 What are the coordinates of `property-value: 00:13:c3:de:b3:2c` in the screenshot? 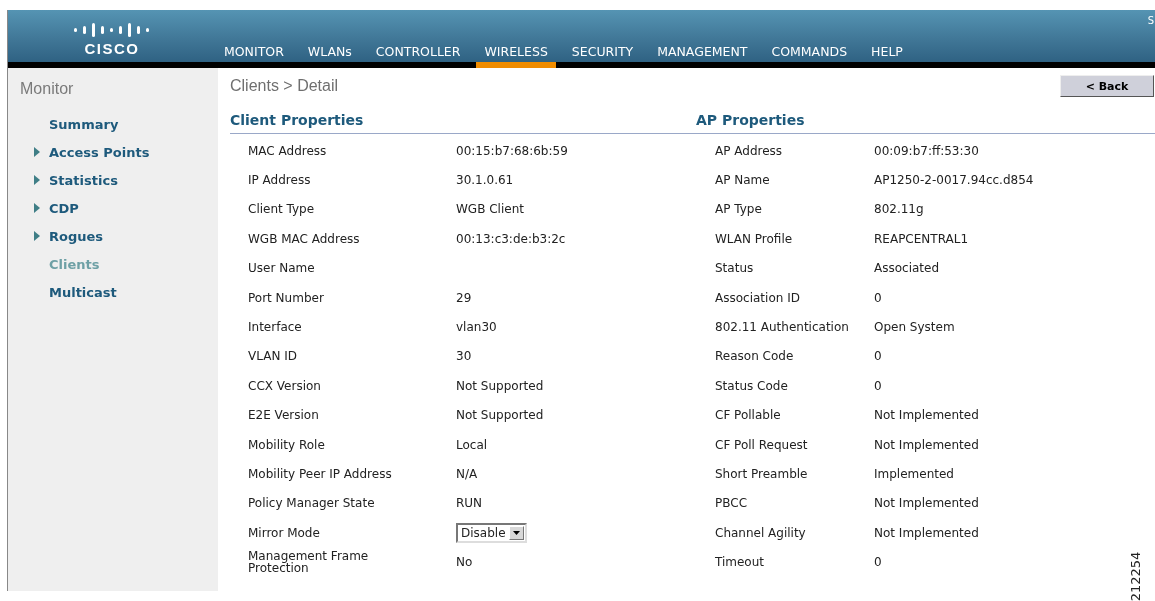 It's located at (511, 238).